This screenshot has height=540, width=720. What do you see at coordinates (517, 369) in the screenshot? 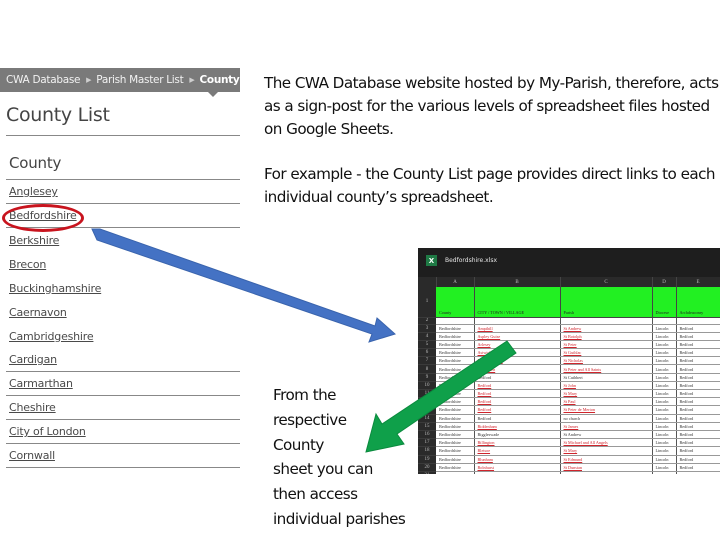
I see `cell-link: Battlesden` at bounding box center [517, 369].